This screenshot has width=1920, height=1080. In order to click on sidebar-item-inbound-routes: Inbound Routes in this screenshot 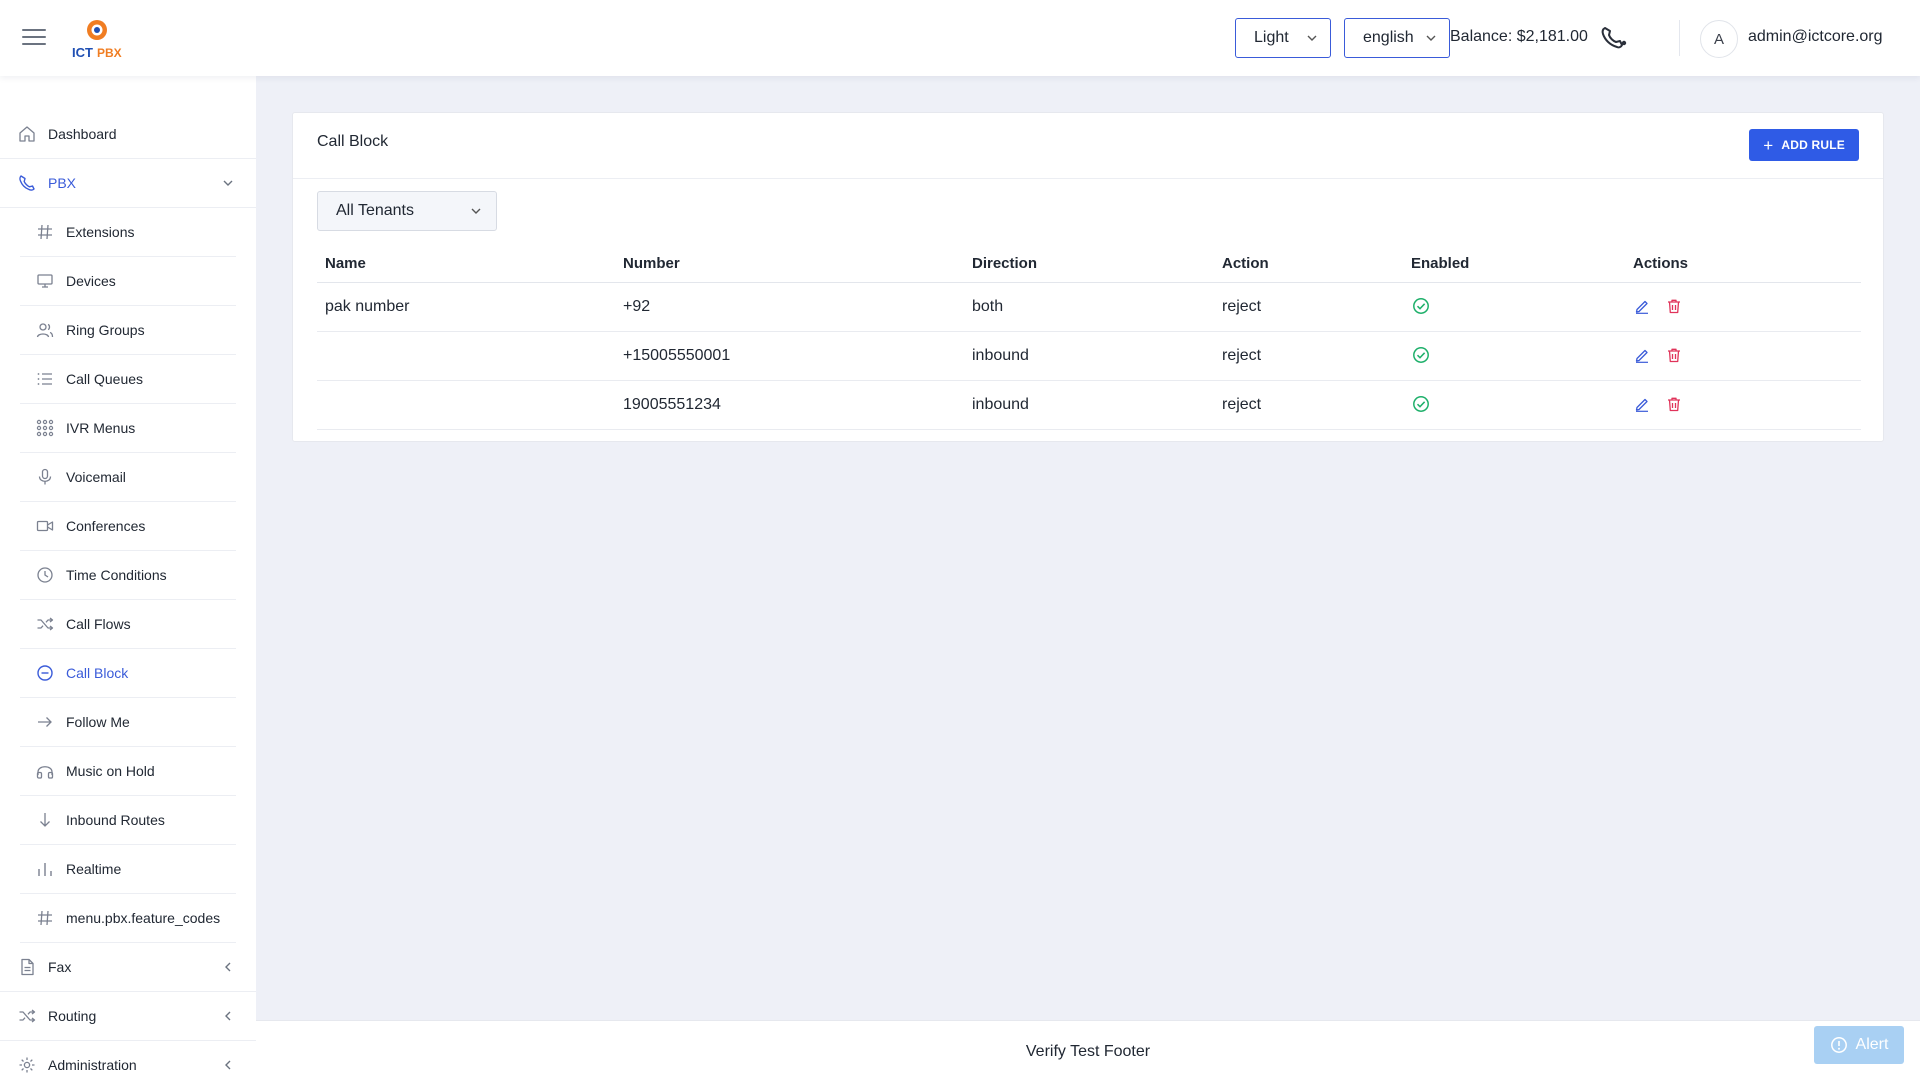, I will do `click(128, 820)`.